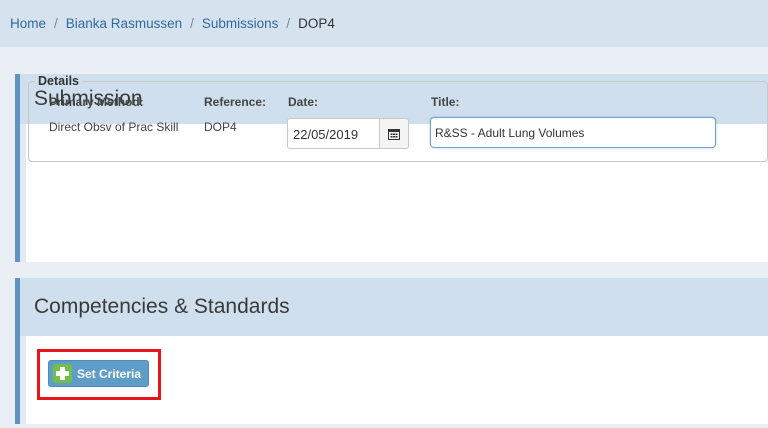 The width and height of the screenshot is (768, 428). What do you see at coordinates (573, 132) in the screenshot?
I see `title-input: R&SS - Adult Lung Volumes` at bounding box center [573, 132].